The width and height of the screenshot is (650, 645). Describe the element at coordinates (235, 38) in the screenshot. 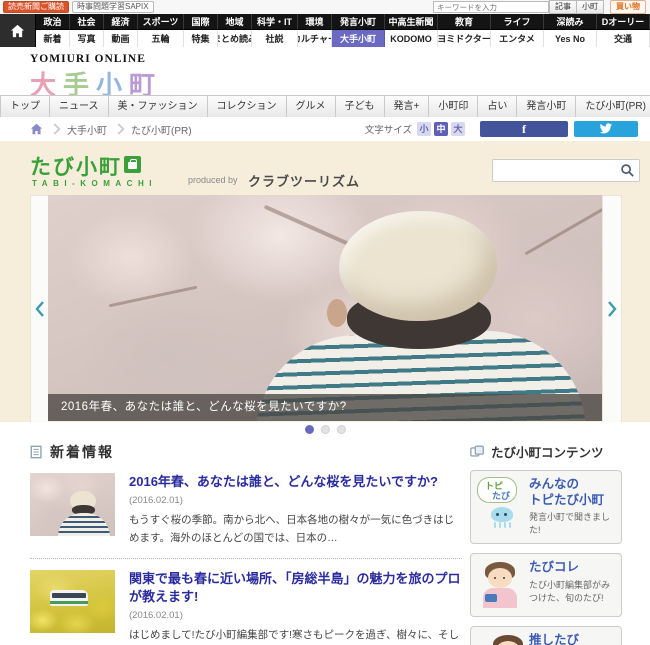

I see `nav-item-digest: まとめ読み` at that location.